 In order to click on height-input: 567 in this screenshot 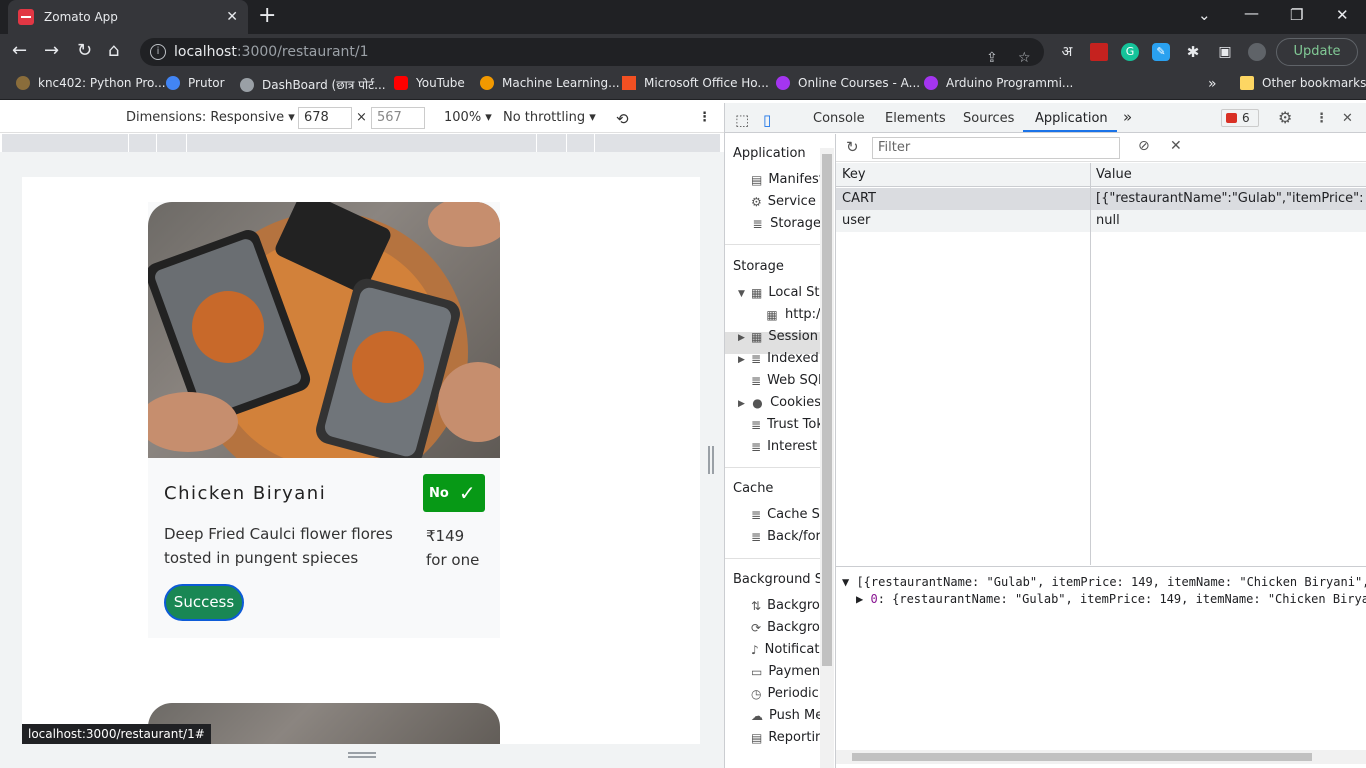, I will do `click(398, 118)`.